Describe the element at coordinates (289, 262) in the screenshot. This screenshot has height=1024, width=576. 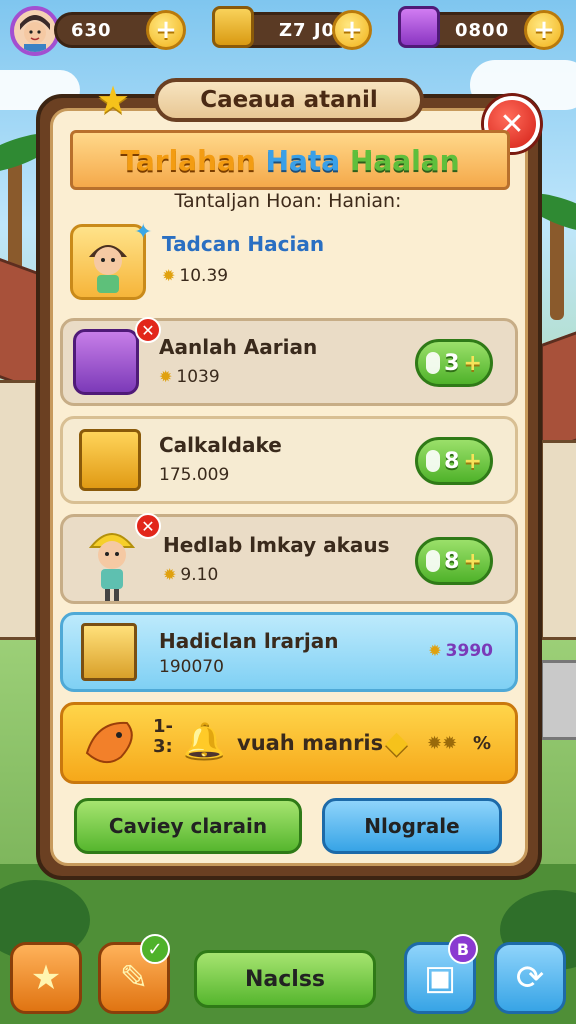
I see `quest-row: ✦ Tadcan Hacian ✹ 10.39` at that location.